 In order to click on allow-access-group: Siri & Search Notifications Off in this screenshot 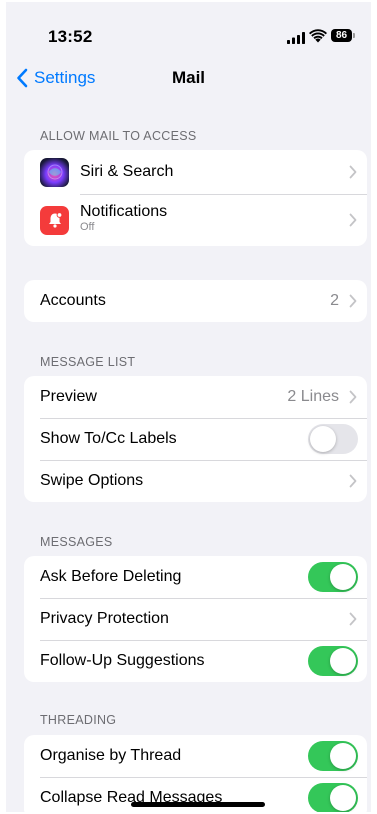, I will do `click(195, 198)`.